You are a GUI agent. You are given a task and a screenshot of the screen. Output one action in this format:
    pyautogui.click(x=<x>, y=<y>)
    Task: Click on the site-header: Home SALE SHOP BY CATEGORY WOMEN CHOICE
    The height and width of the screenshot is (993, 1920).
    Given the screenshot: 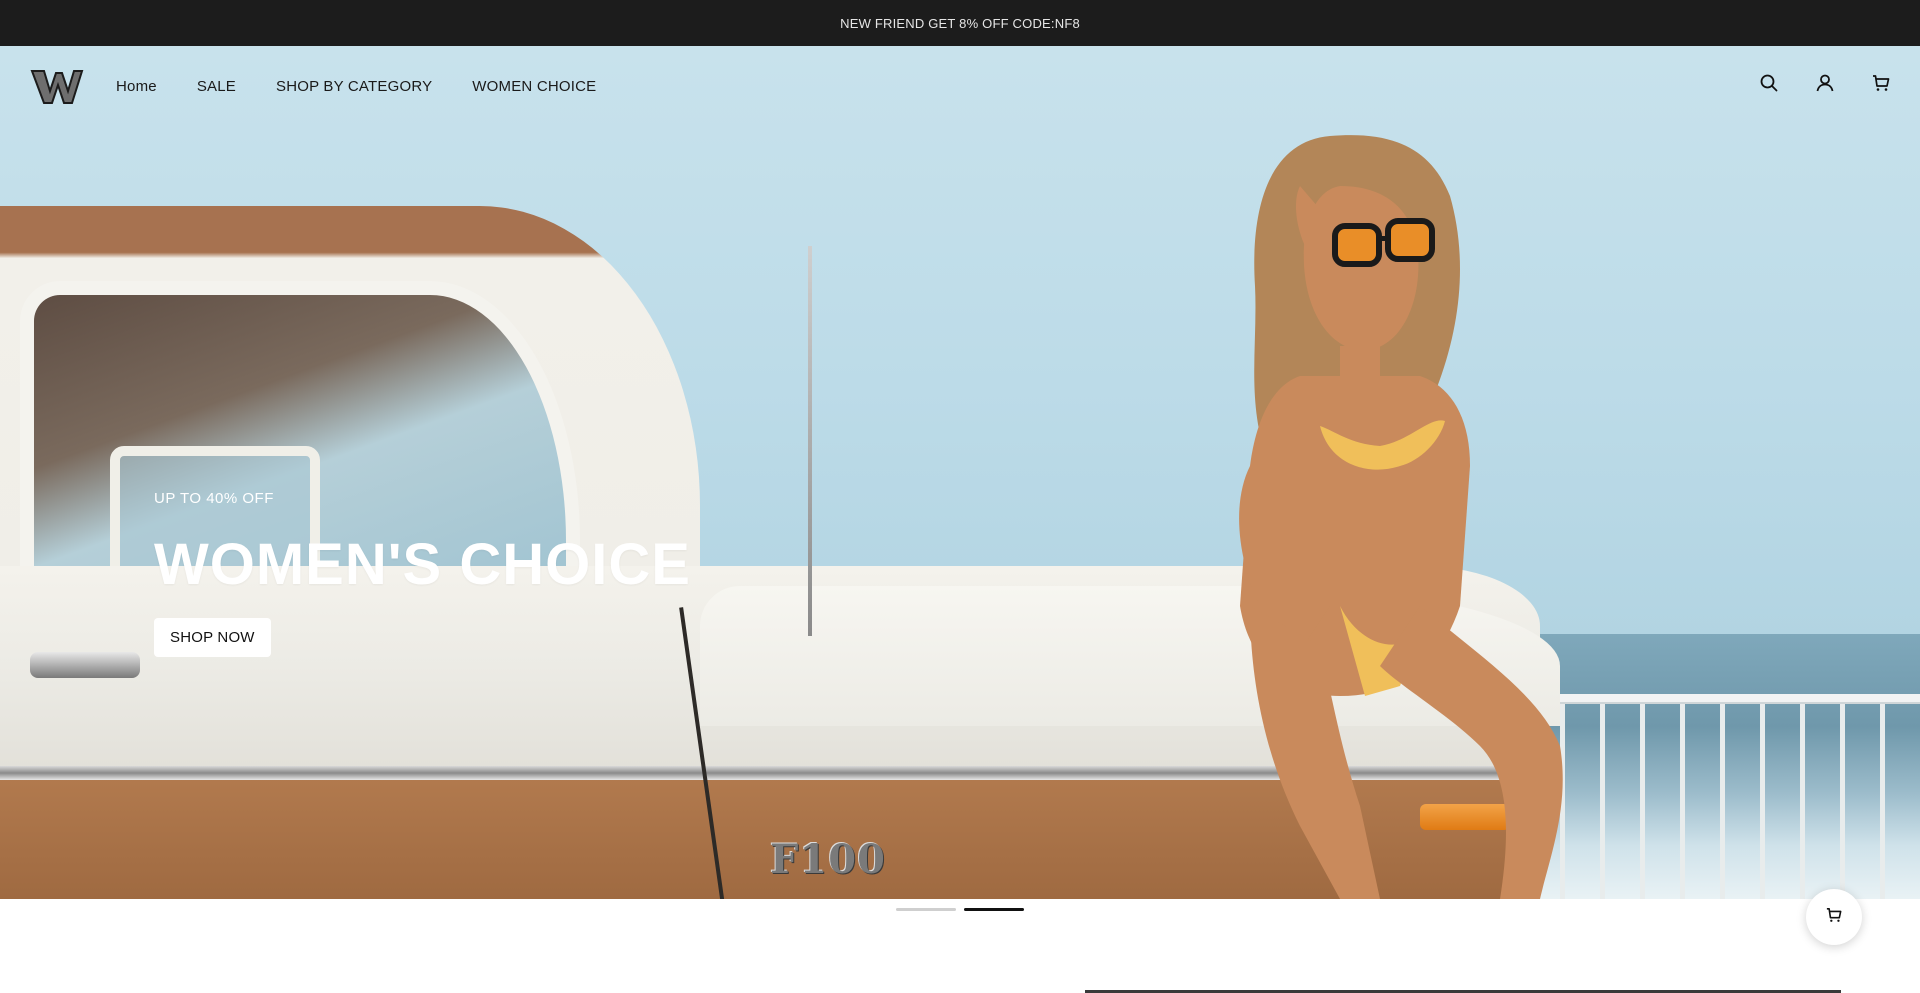 What is the action you would take?
    pyautogui.click(x=960, y=86)
    